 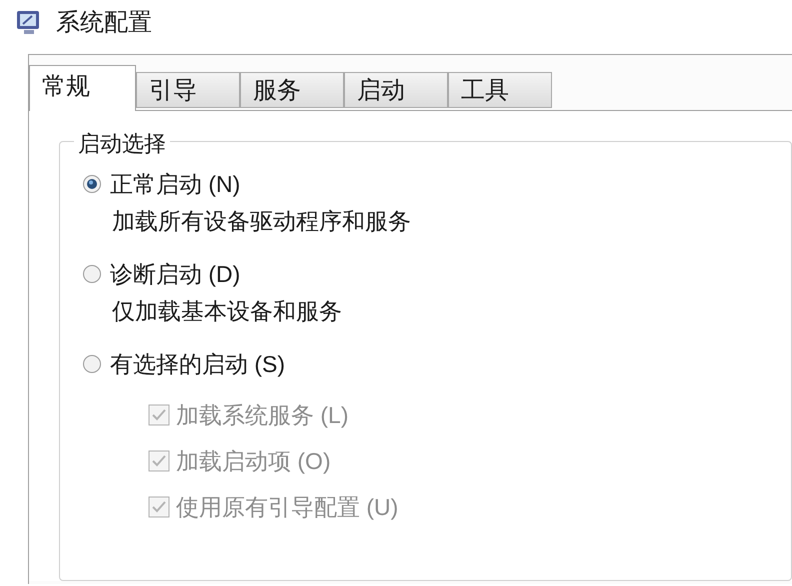 What do you see at coordinates (82, 88) in the screenshot?
I see `tab: 常规` at bounding box center [82, 88].